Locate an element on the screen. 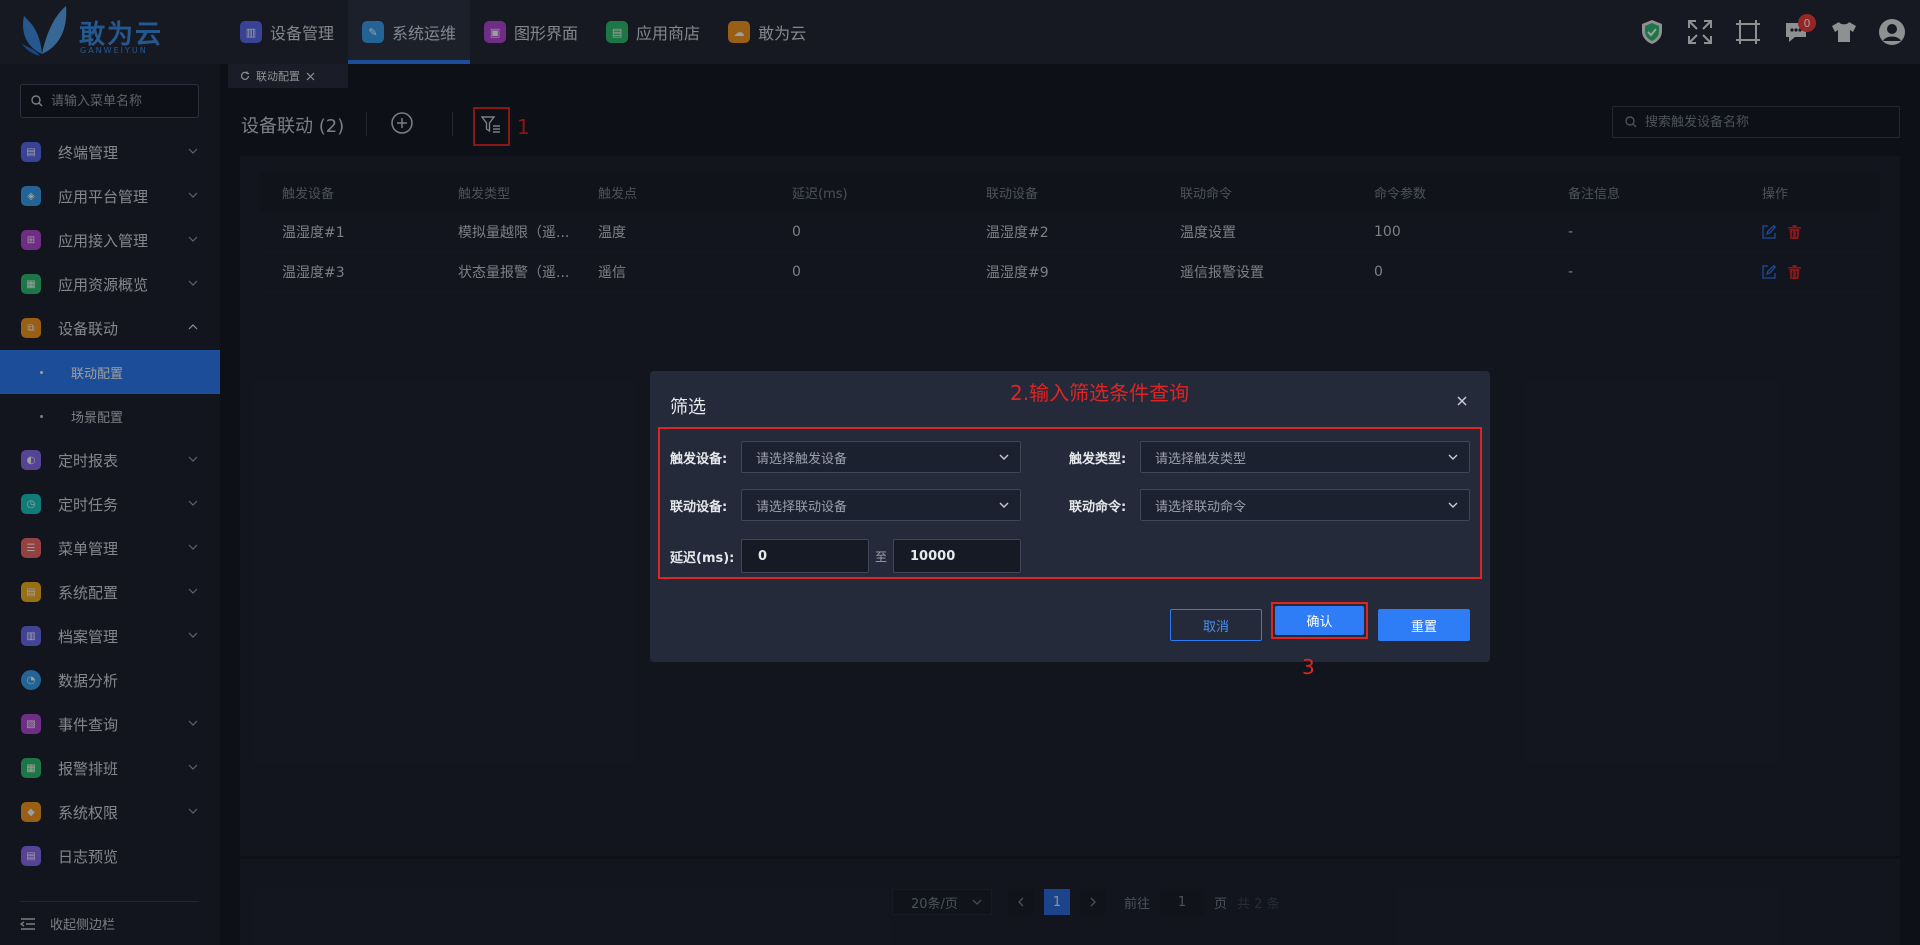 The height and width of the screenshot is (945, 1920). close-icon is located at coordinates (1462, 401).